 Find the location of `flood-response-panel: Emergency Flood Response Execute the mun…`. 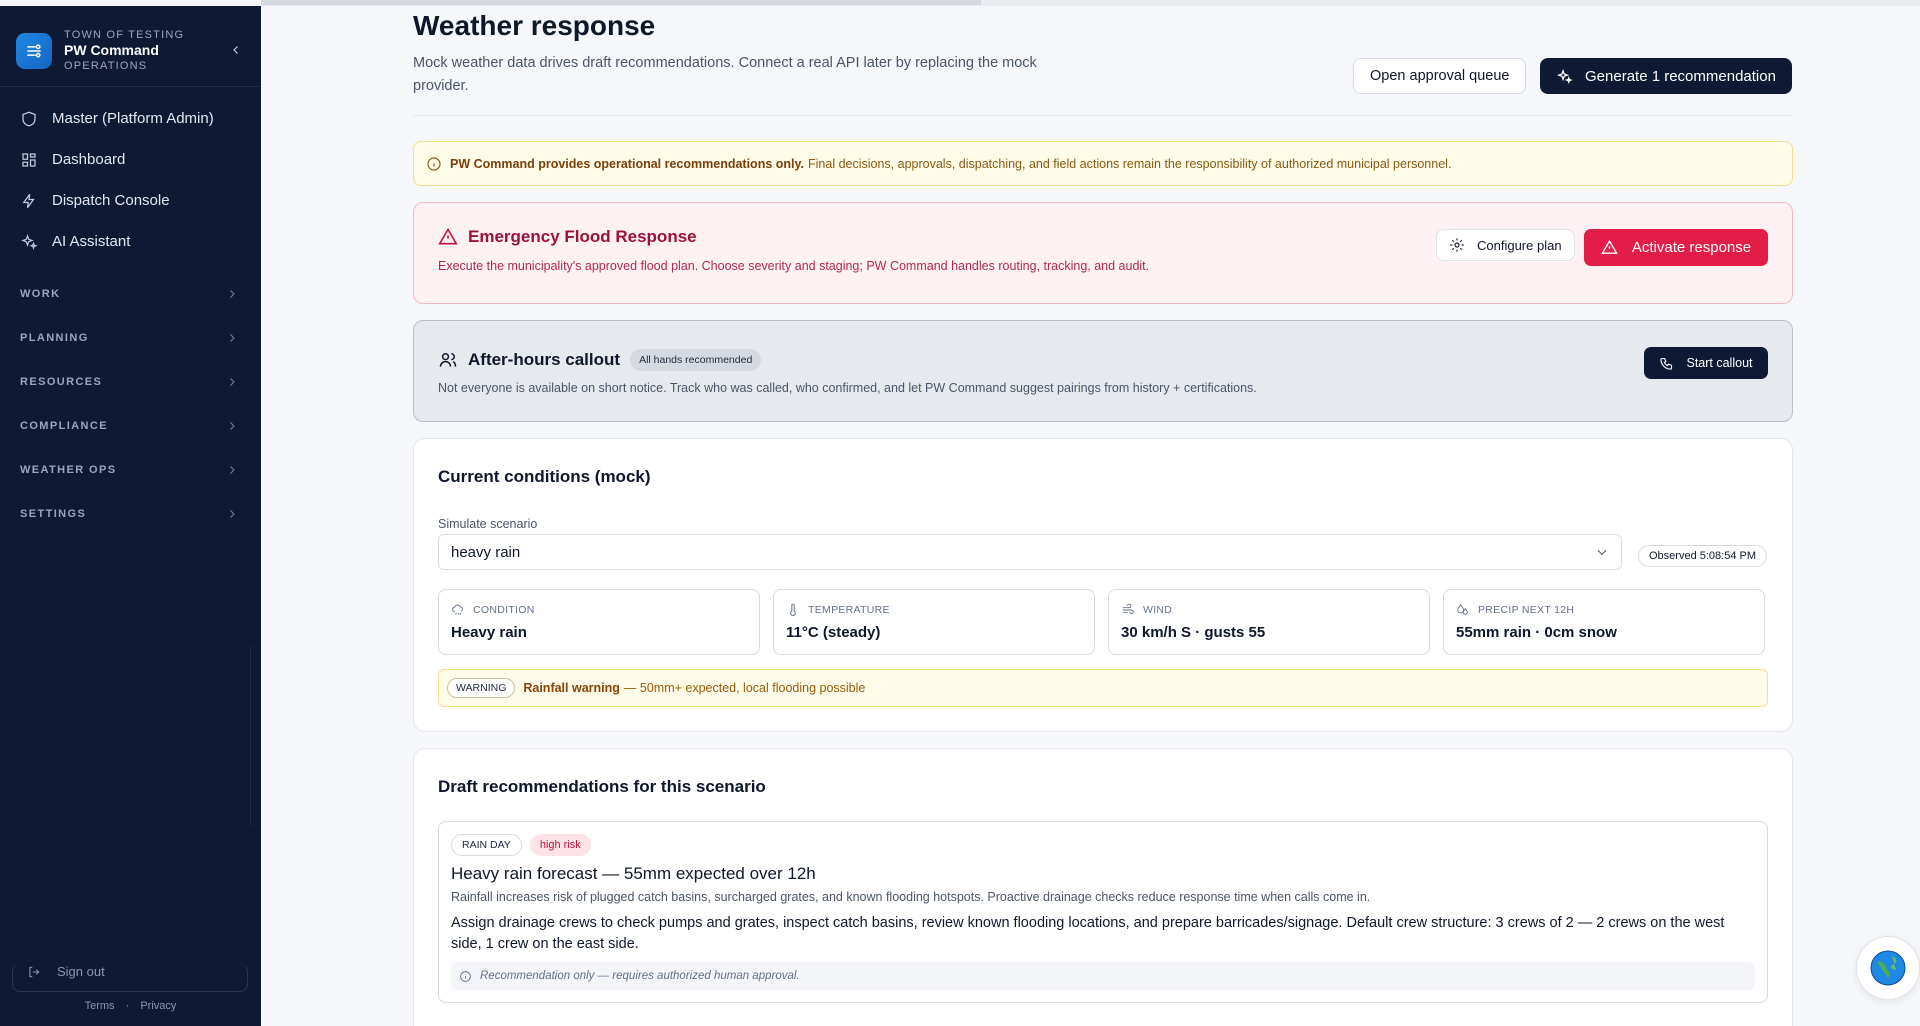

flood-response-panel: Emergency Flood Response Execute the mun… is located at coordinates (1103, 253).